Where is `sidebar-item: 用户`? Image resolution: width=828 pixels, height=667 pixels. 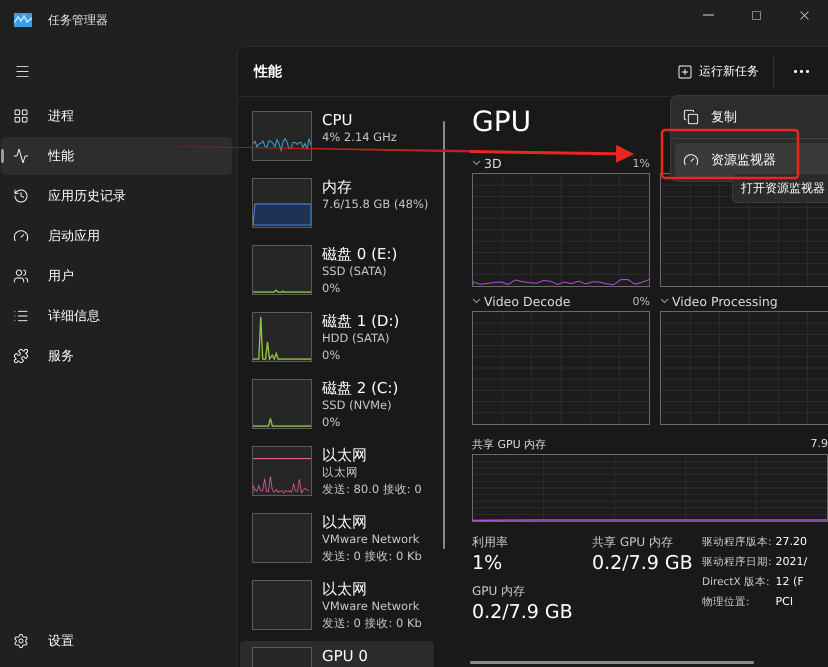 sidebar-item: 用户 is located at coordinates (116, 276).